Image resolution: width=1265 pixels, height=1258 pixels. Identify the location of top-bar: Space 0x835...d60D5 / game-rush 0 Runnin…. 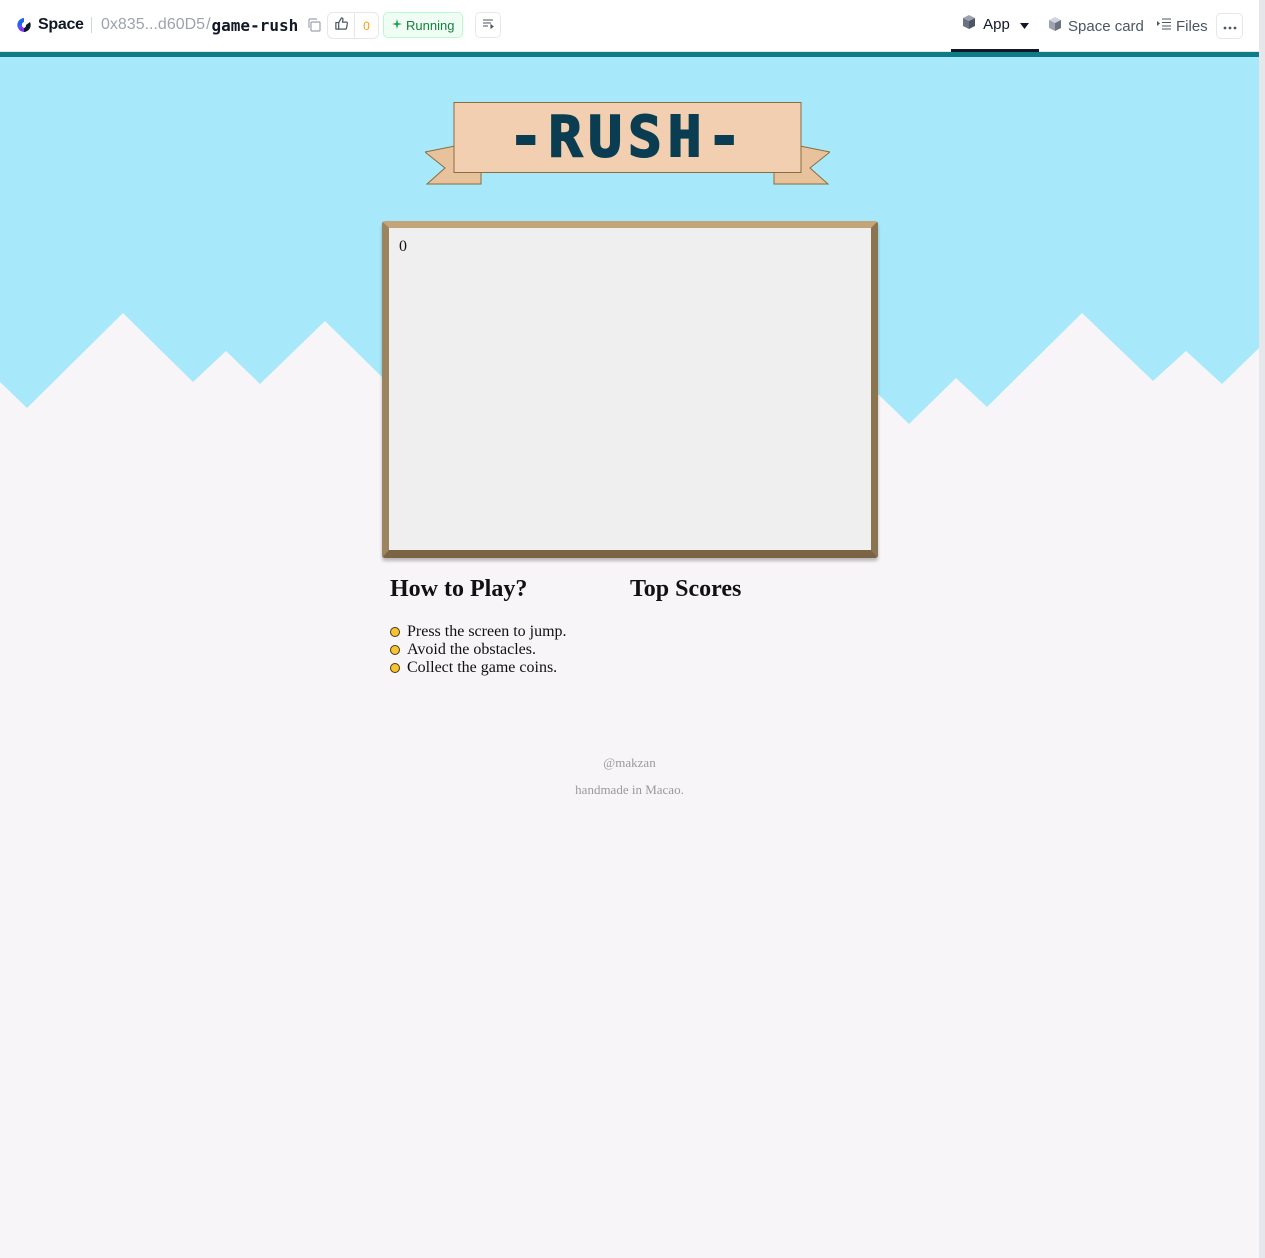
(629, 26).